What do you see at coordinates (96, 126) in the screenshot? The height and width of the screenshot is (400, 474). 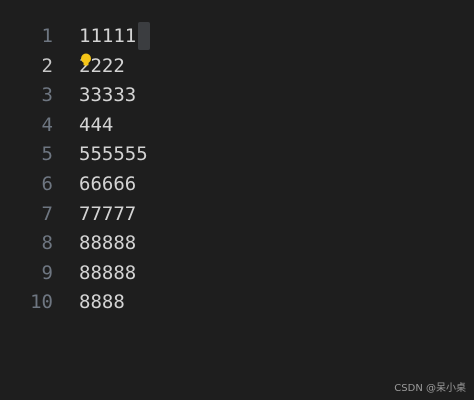 I see `line-content: 444` at bounding box center [96, 126].